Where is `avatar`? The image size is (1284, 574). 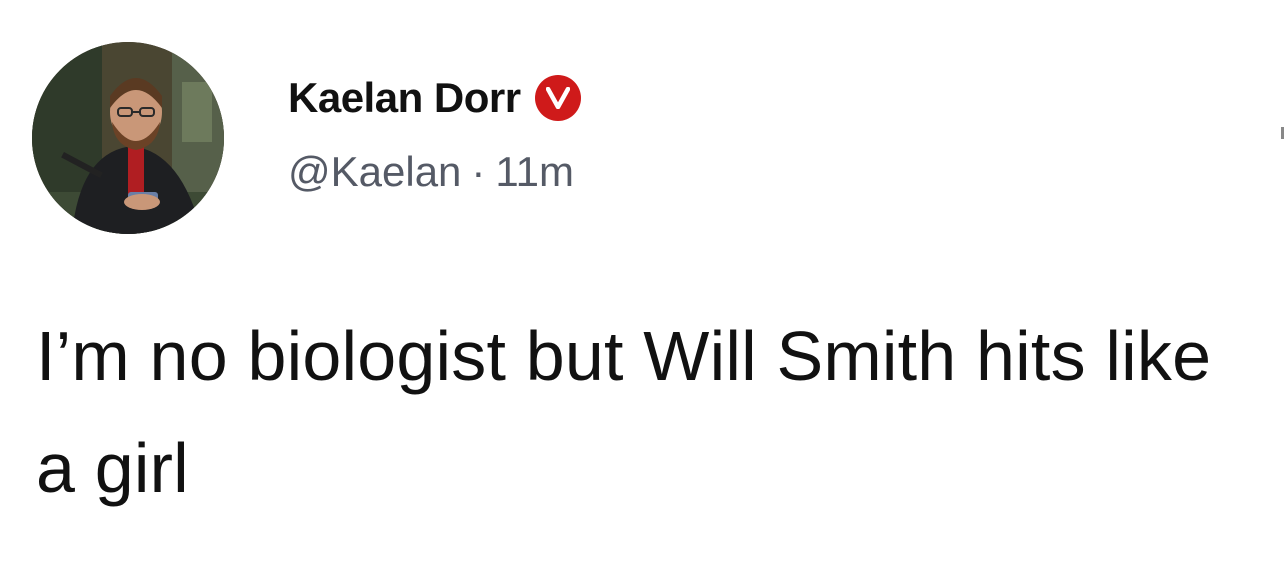
avatar is located at coordinates (128, 138).